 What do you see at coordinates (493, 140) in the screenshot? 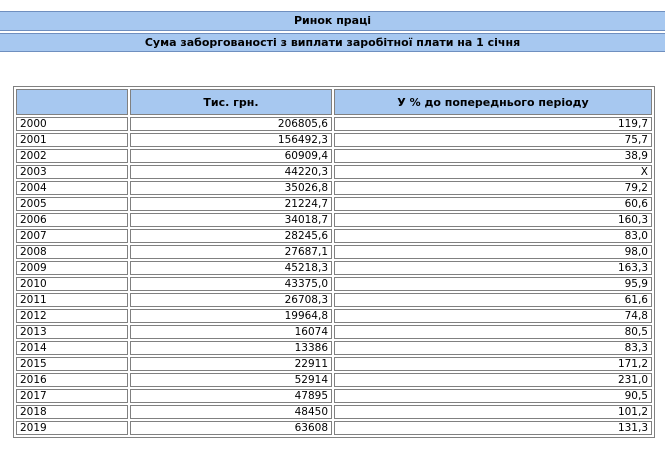
I see `cell-percent: 75,7` at bounding box center [493, 140].